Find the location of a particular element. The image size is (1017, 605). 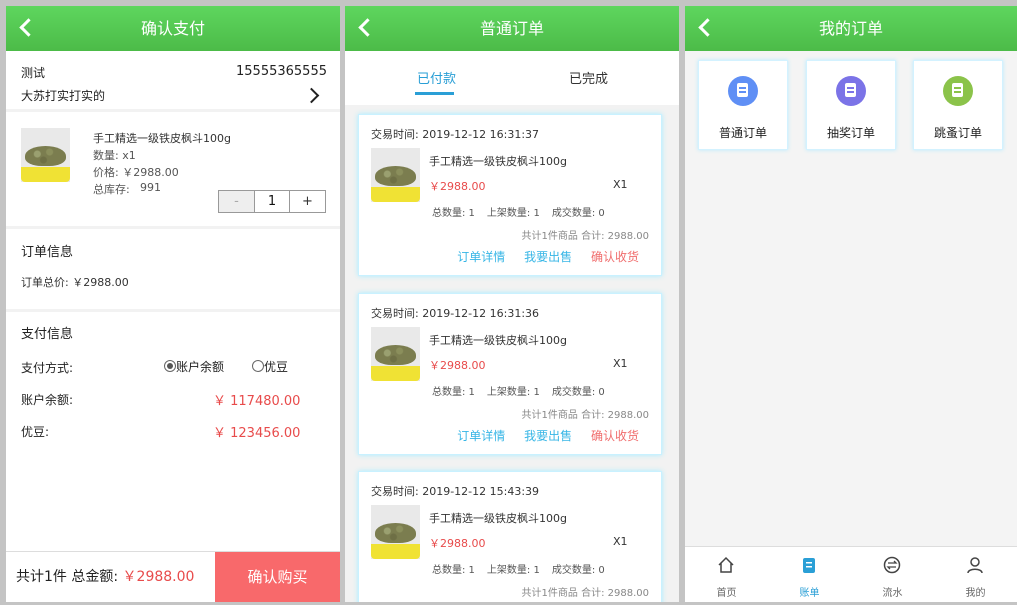

quantity-stepper: - 1 + is located at coordinates (272, 201).